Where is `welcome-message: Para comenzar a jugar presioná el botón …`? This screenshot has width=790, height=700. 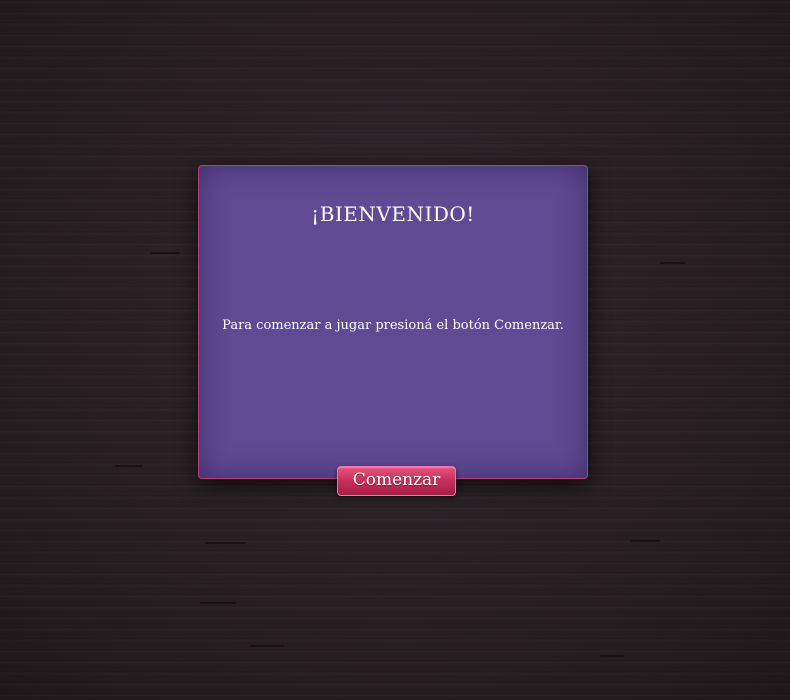
welcome-message: Para comenzar a jugar presioná el botón … is located at coordinates (393, 325).